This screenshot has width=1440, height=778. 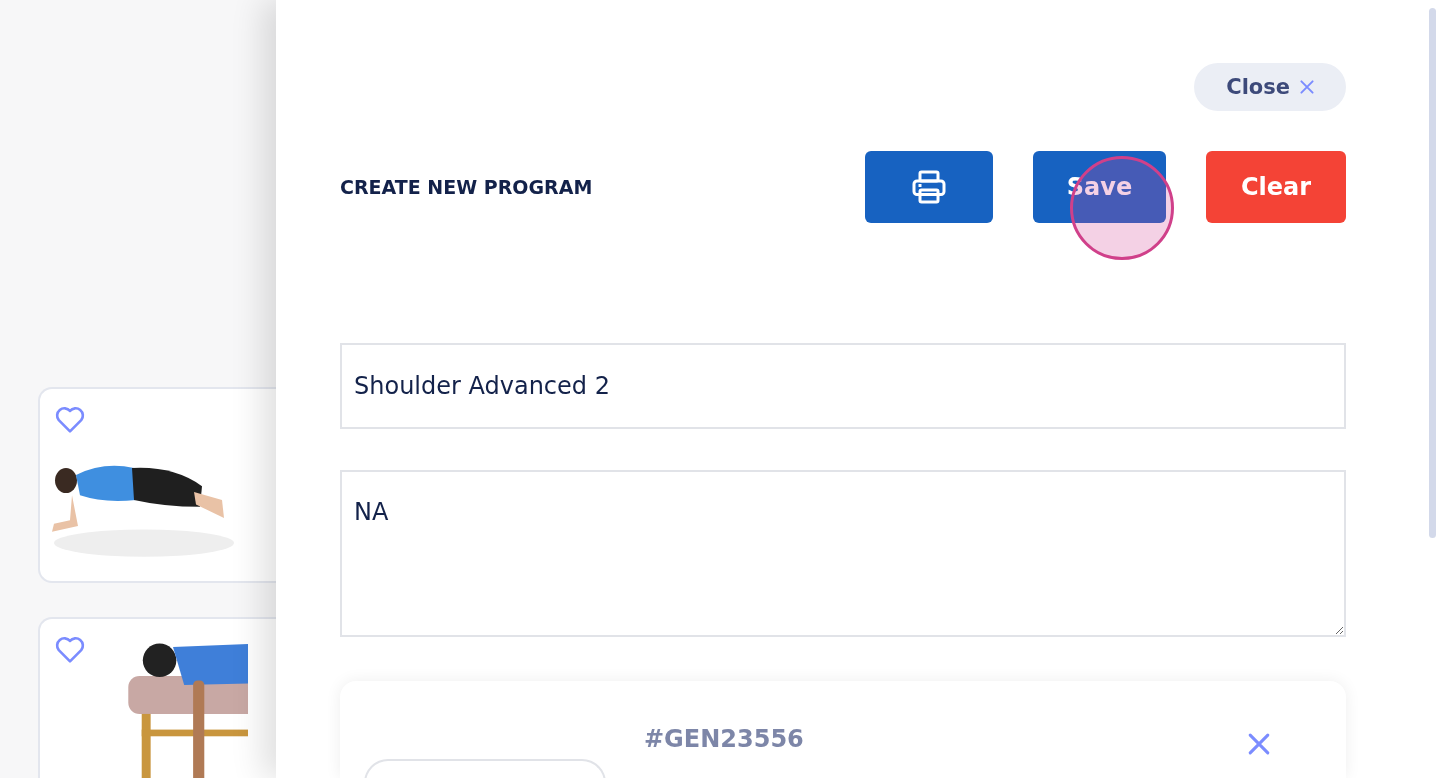 I want to click on description-field: NA, so click(x=843, y=553).